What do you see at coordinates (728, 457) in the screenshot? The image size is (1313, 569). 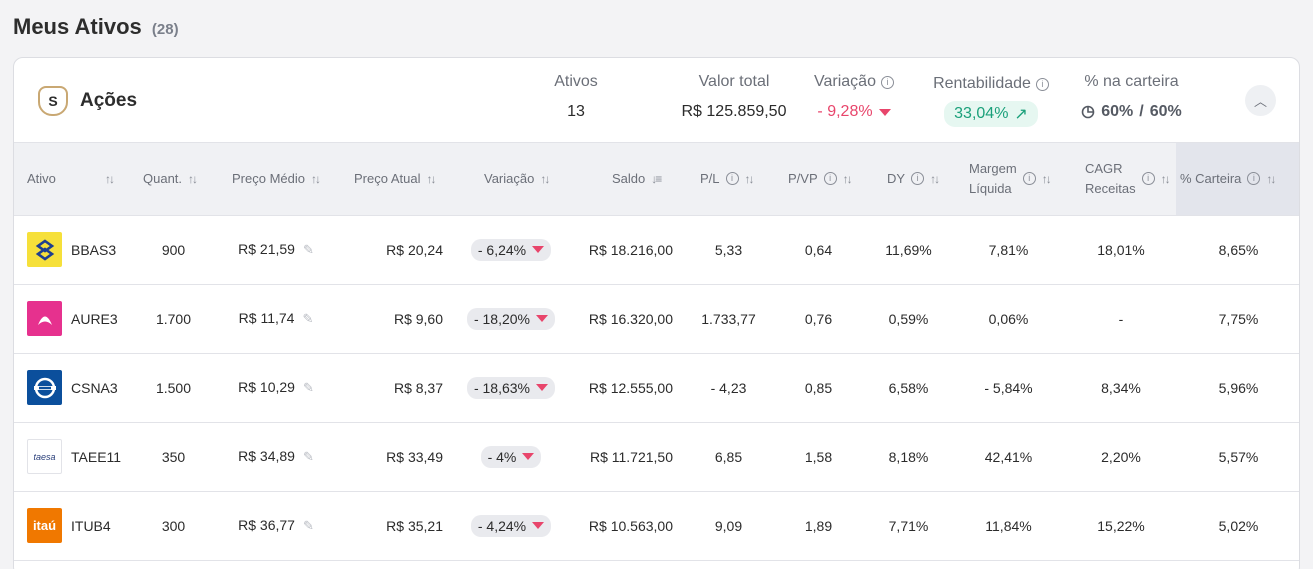 I see `pl-cell: 6,85` at bounding box center [728, 457].